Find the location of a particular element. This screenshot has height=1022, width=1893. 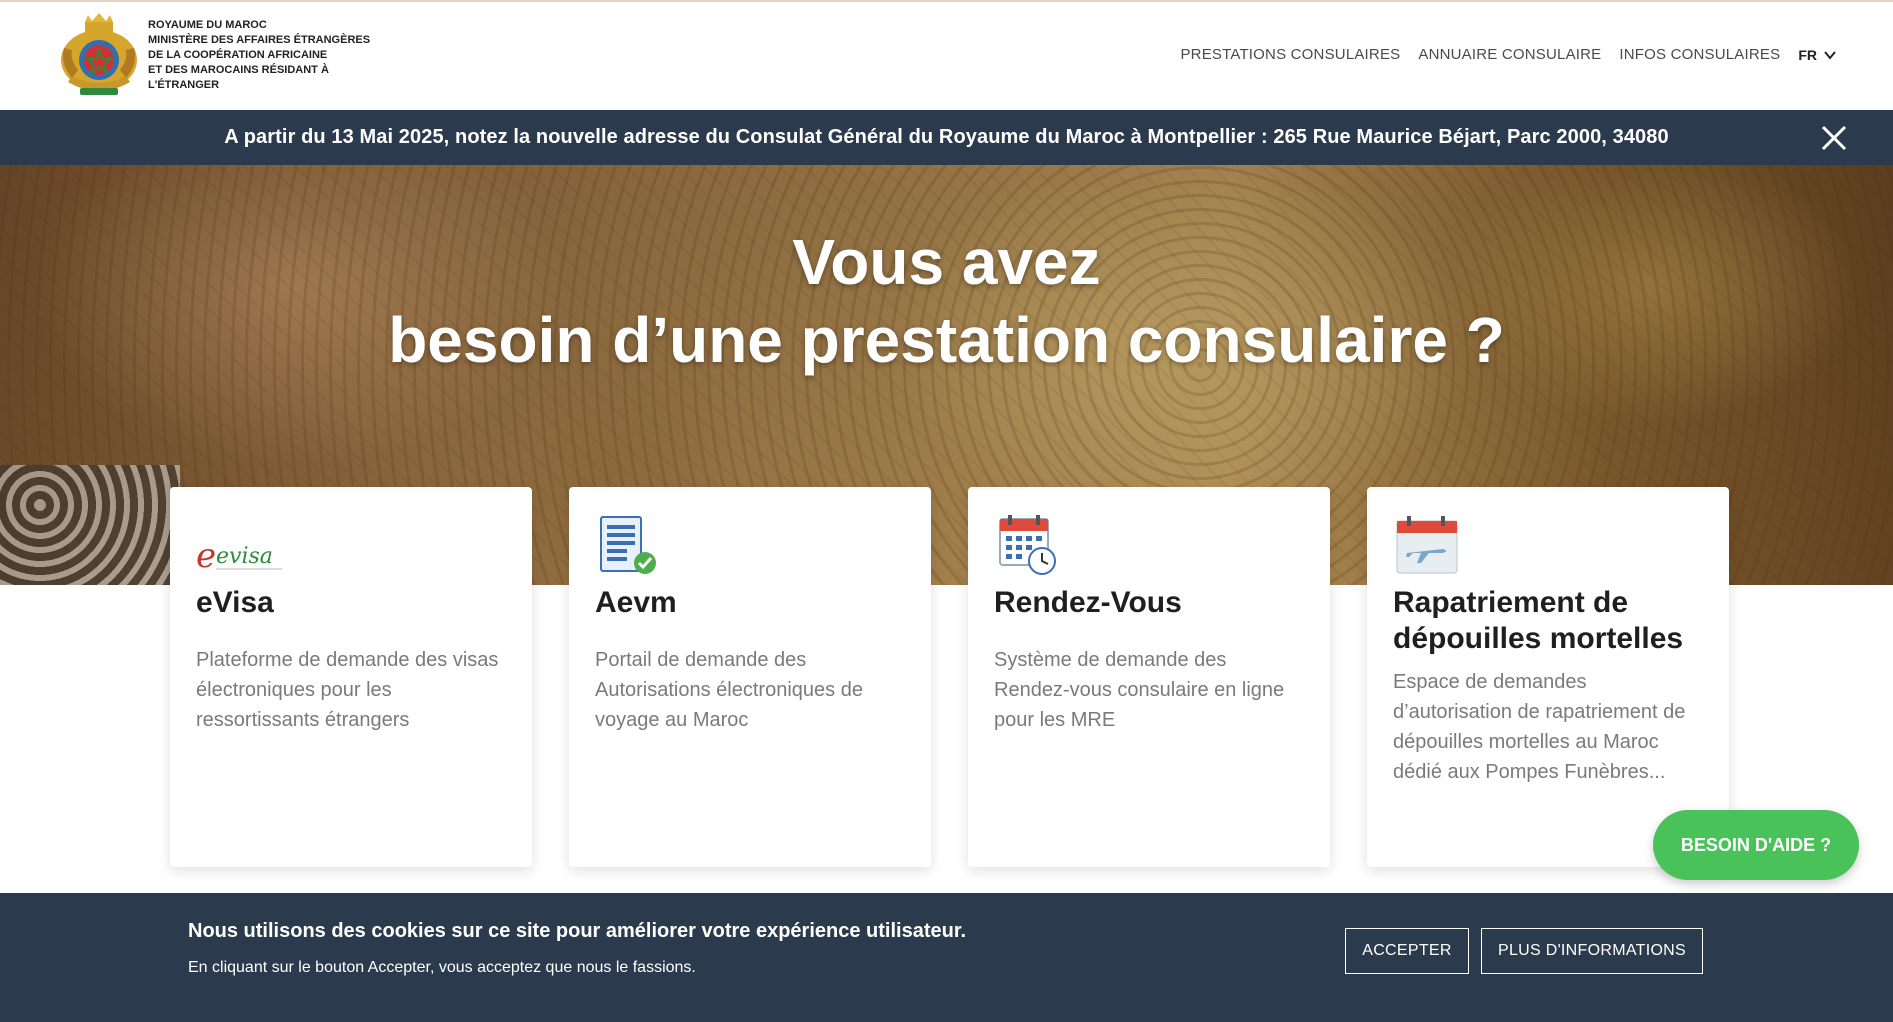

svg-text: e is located at coordinates (206, 556).